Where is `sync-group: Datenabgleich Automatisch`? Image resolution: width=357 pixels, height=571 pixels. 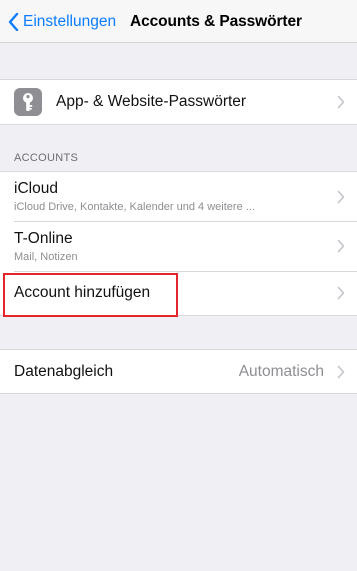 sync-group: Datenabgleich Automatisch is located at coordinates (178, 371).